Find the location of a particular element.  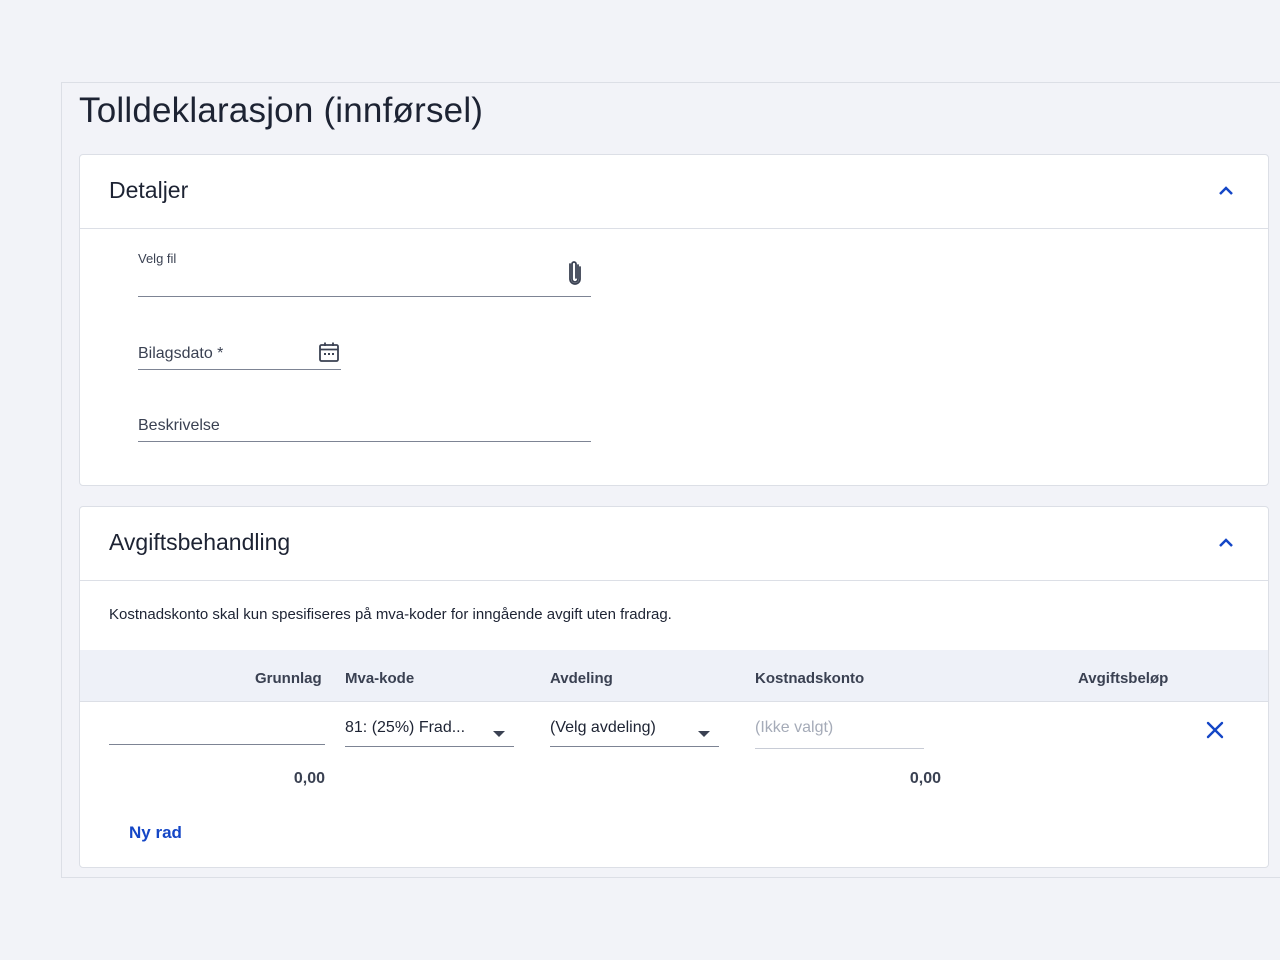

avdeling-select-underline is located at coordinates (634, 746).